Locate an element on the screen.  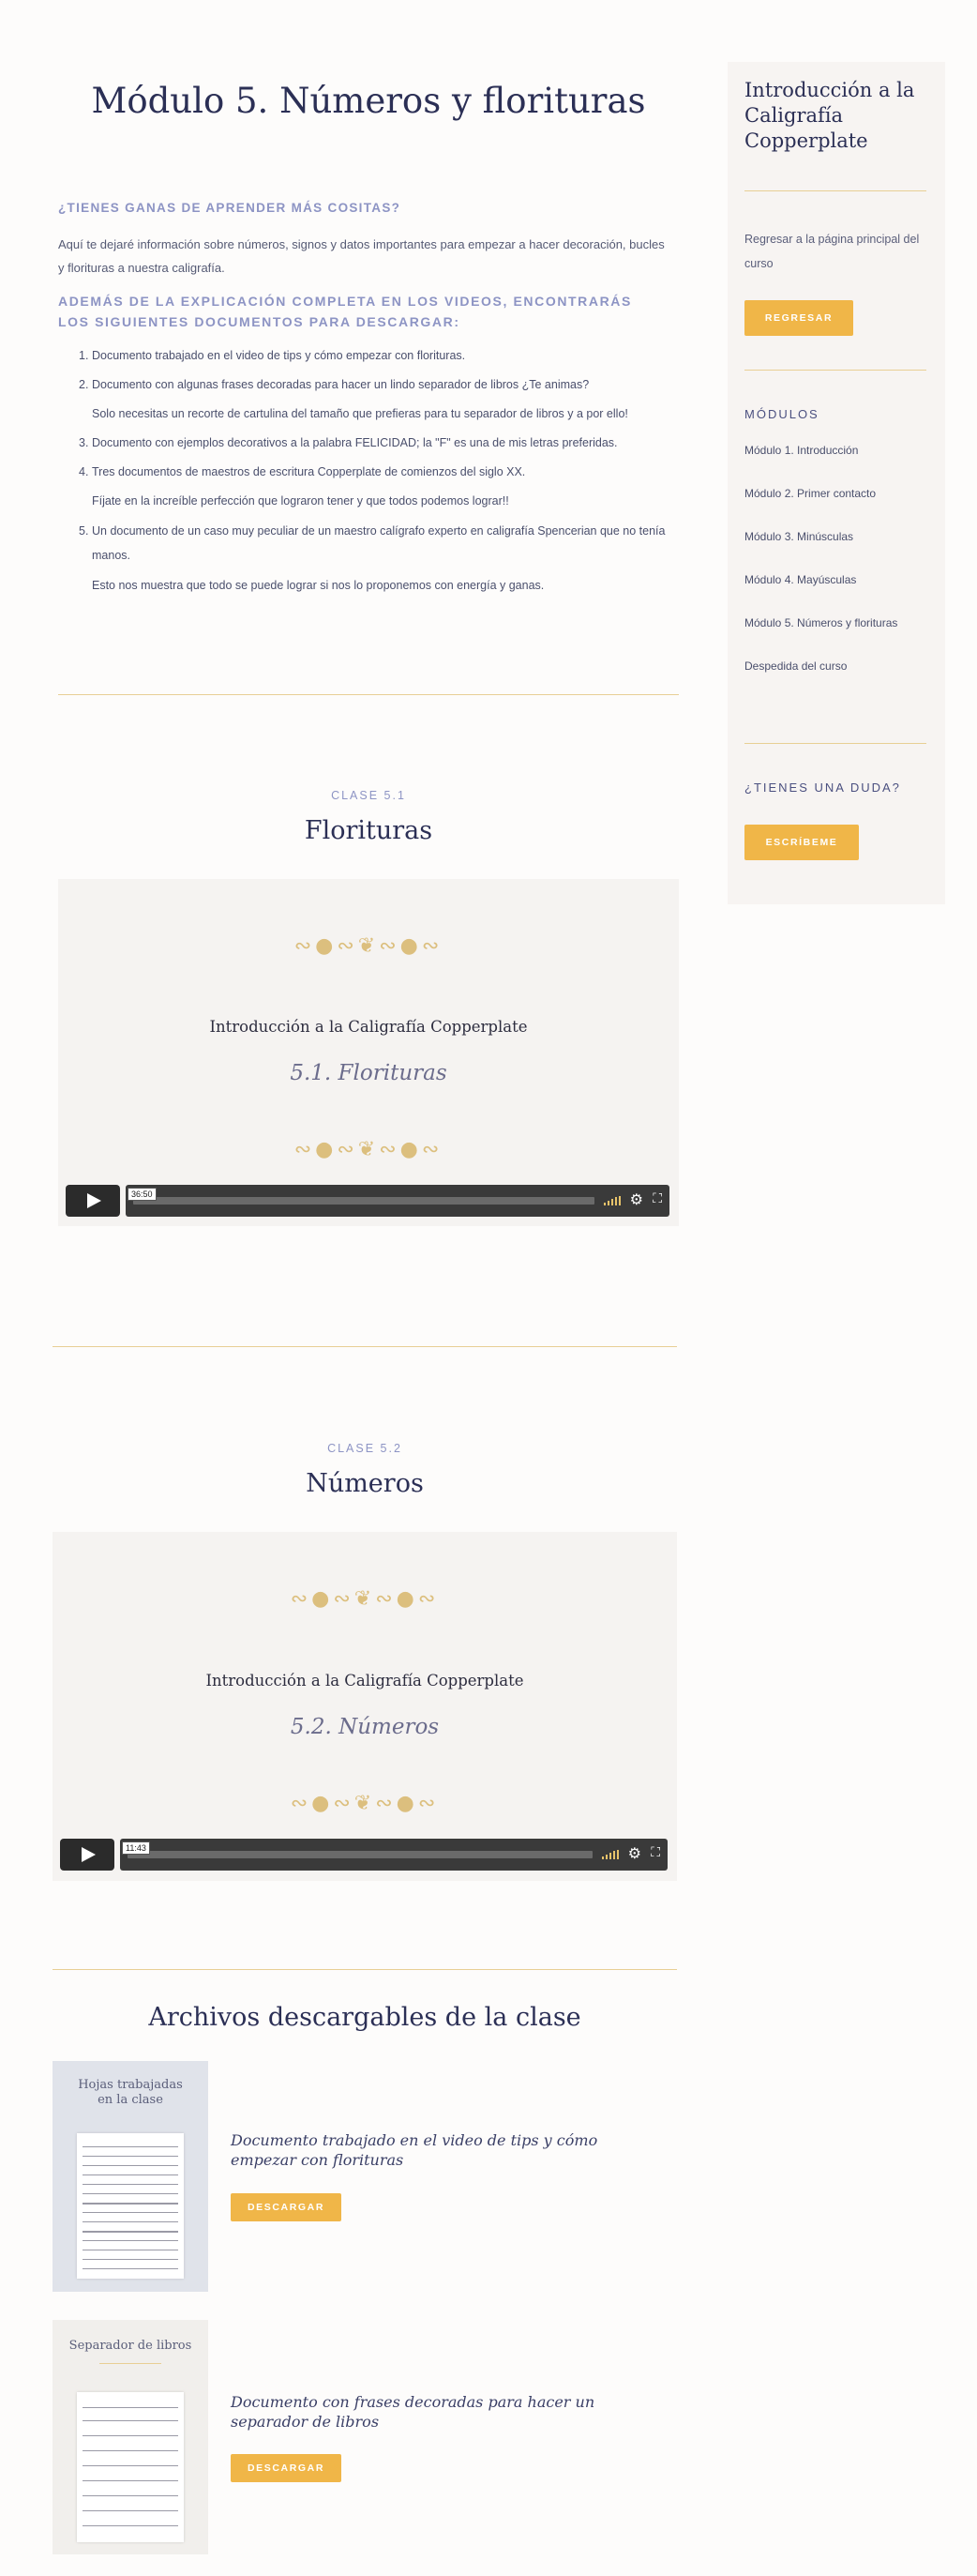
course-title: Introducción a la Caligrafía Copperplate is located at coordinates (830, 115).